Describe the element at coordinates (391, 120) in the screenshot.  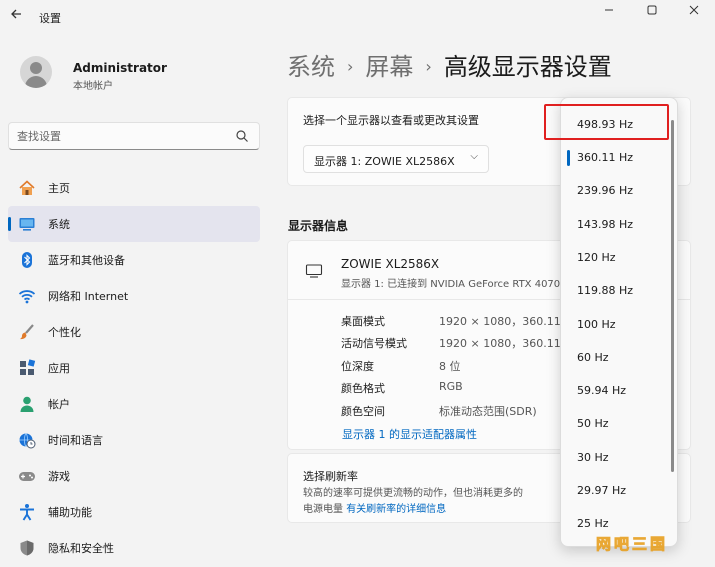
I see `display-select-label: 选择一个显示器以查看或更改其设置` at that location.